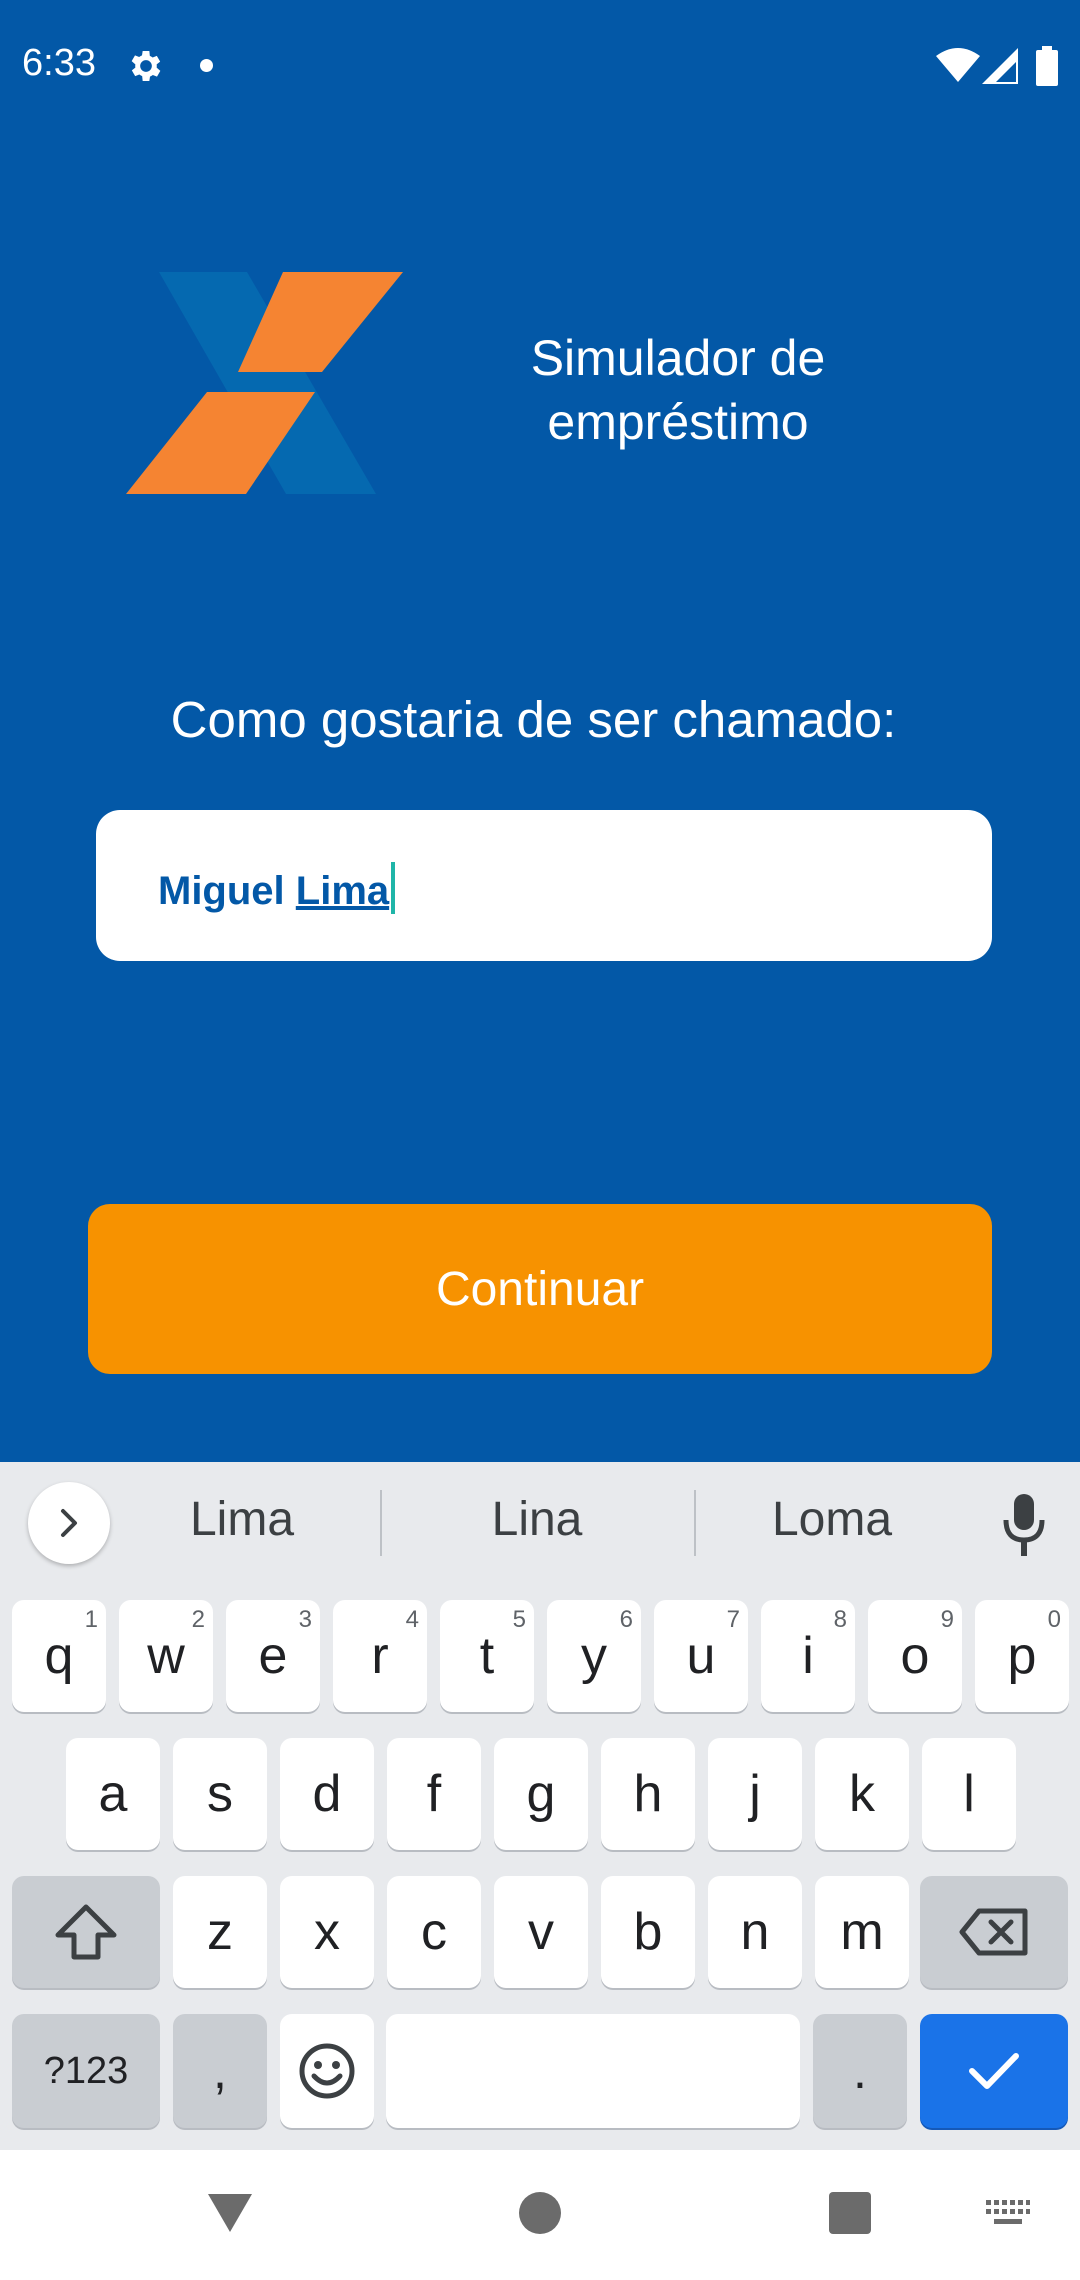 Image resolution: width=1080 pixels, height=2280 pixels. What do you see at coordinates (91, 1619) in the screenshot?
I see `key-q-hint: 1` at bounding box center [91, 1619].